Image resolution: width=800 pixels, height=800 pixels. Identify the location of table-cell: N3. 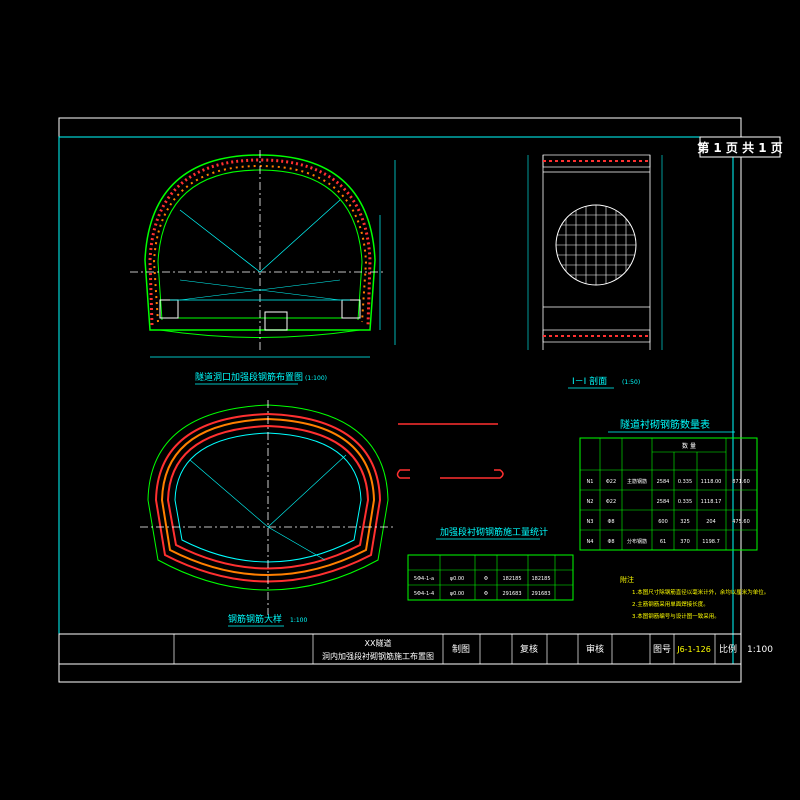
(590, 522).